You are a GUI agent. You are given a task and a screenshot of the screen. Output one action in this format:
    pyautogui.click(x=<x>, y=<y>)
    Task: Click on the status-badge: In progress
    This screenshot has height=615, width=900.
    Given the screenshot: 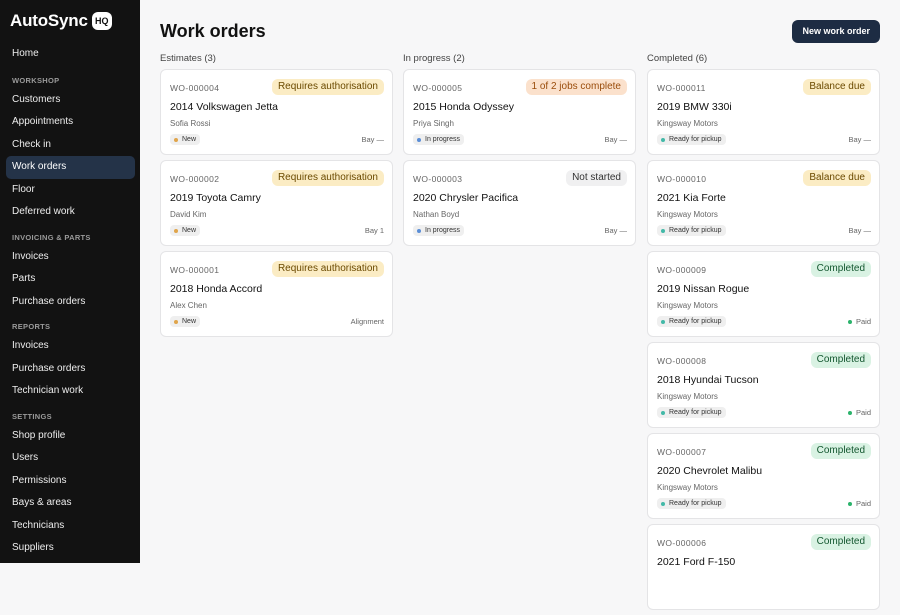 What is the action you would take?
    pyautogui.click(x=439, y=230)
    